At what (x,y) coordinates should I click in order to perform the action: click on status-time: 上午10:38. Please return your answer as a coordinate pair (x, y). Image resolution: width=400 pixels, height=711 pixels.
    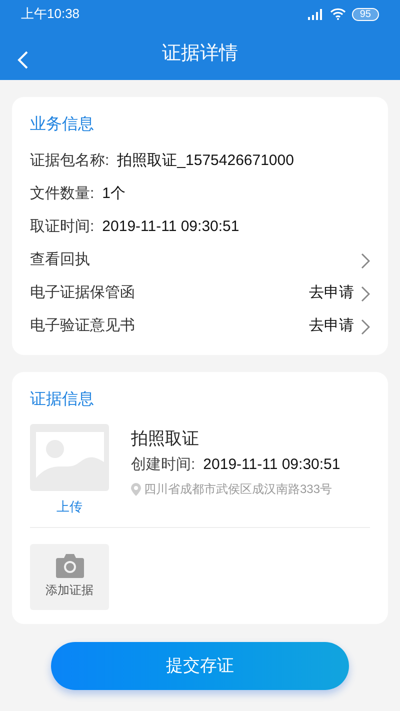
    Looking at the image, I should click on (50, 14).